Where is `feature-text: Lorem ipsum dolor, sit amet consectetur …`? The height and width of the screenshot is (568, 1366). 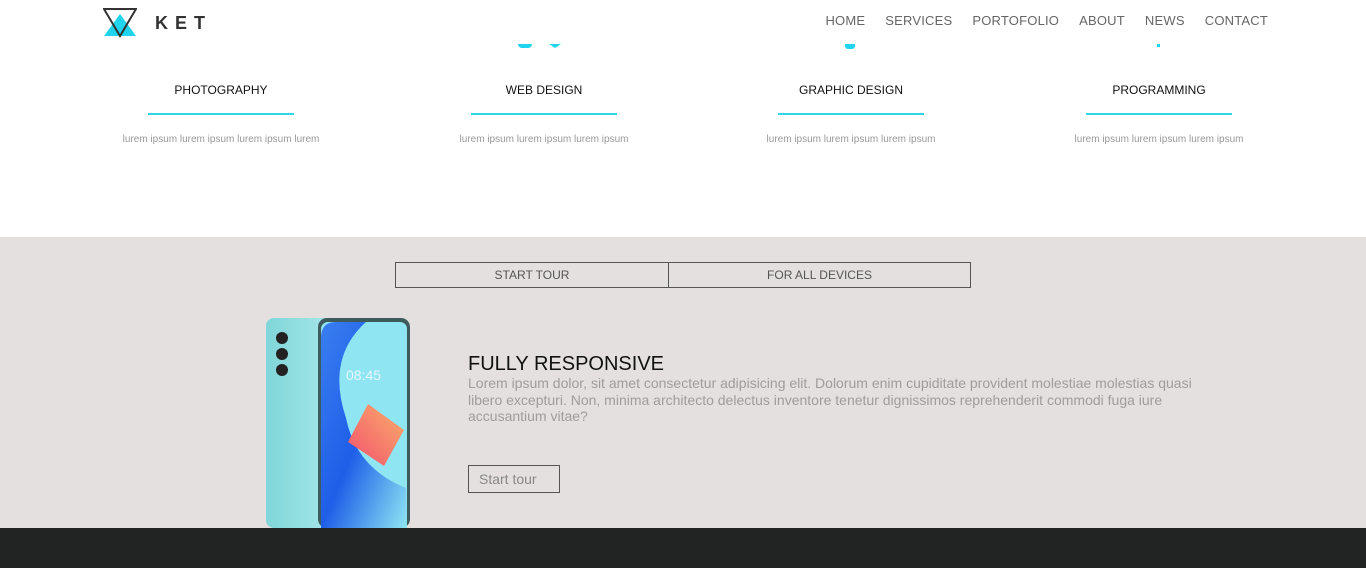
feature-text: Lorem ipsum dolor, sit amet consectetur … is located at coordinates (830, 399).